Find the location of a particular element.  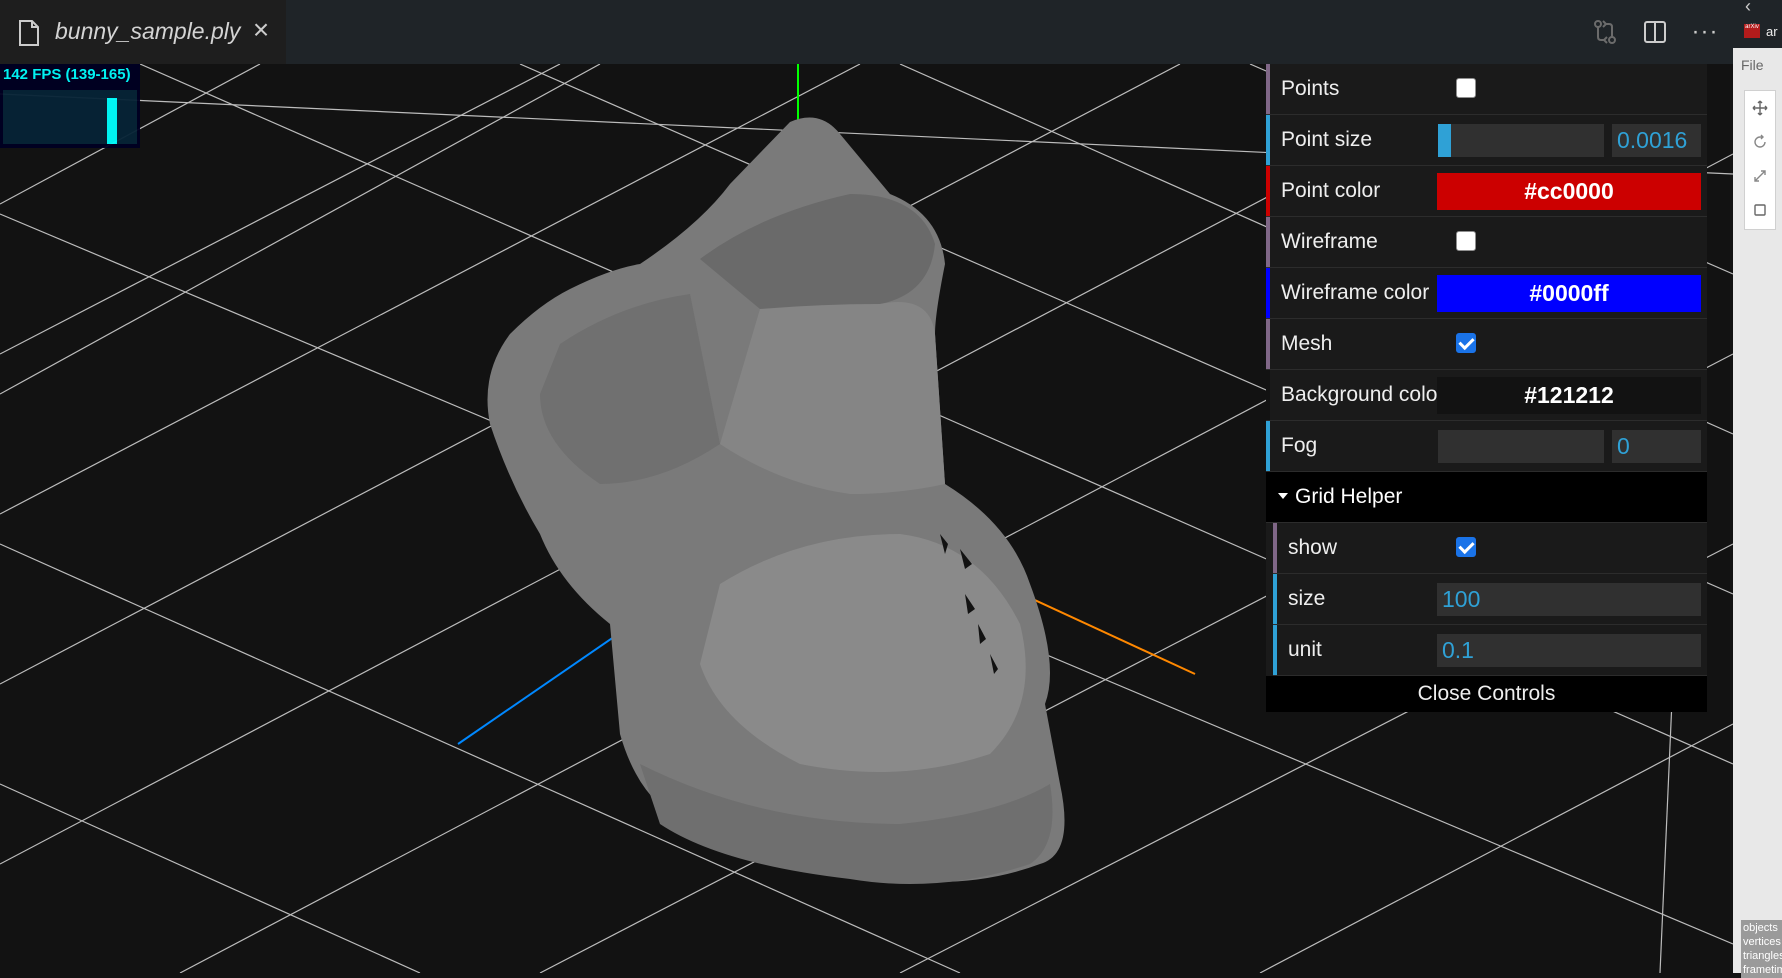

editor-tab-bar: bunny_sample.ply × ··· is located at coordinates (866, 32).